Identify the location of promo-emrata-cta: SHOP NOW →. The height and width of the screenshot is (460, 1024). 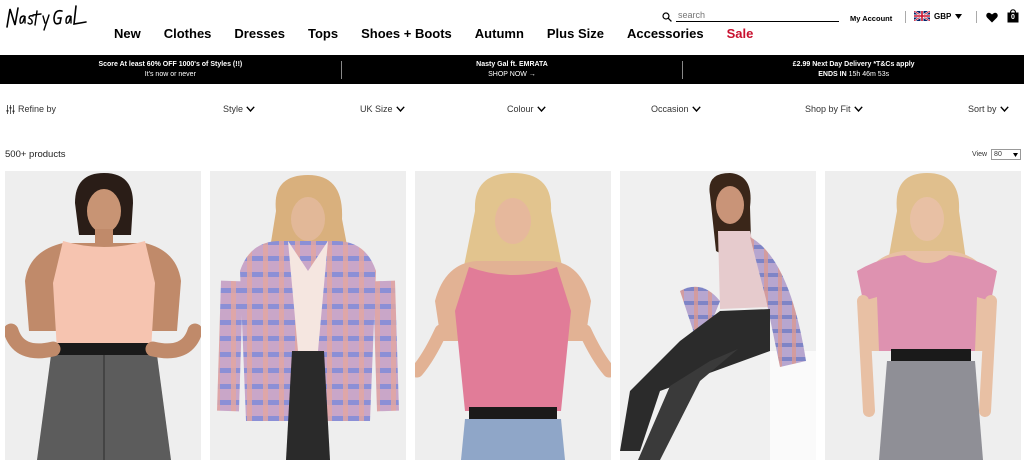
(512, 74).